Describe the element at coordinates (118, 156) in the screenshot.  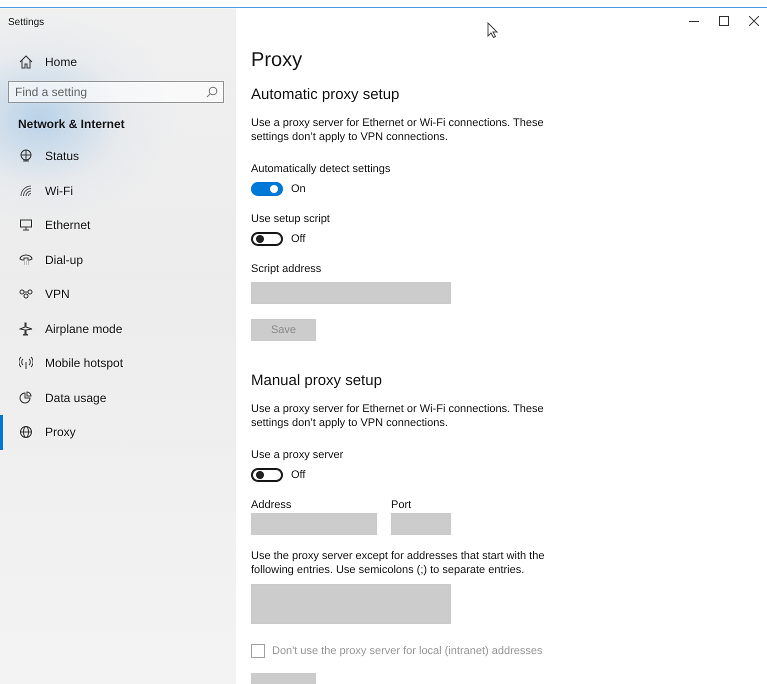
I see `nav-item: Status` at that location.